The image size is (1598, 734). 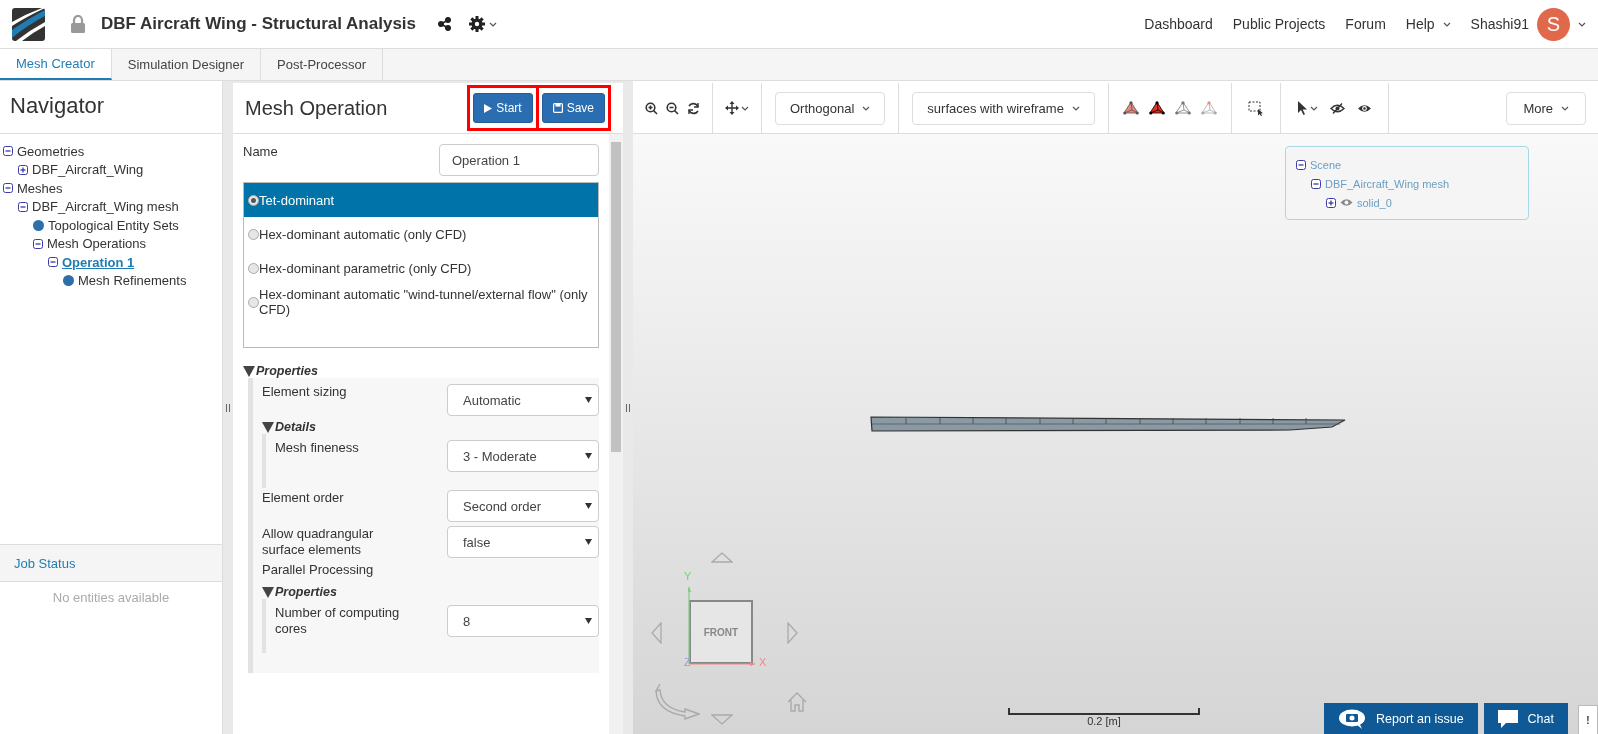 I want to click on refresh-icon, so click(x=693, y=108).